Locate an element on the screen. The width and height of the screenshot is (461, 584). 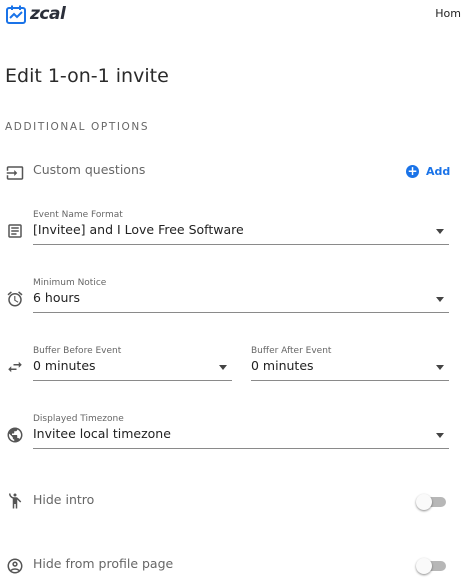
buffer-after-value: 0 minutes is located at coordinates (282, 365).